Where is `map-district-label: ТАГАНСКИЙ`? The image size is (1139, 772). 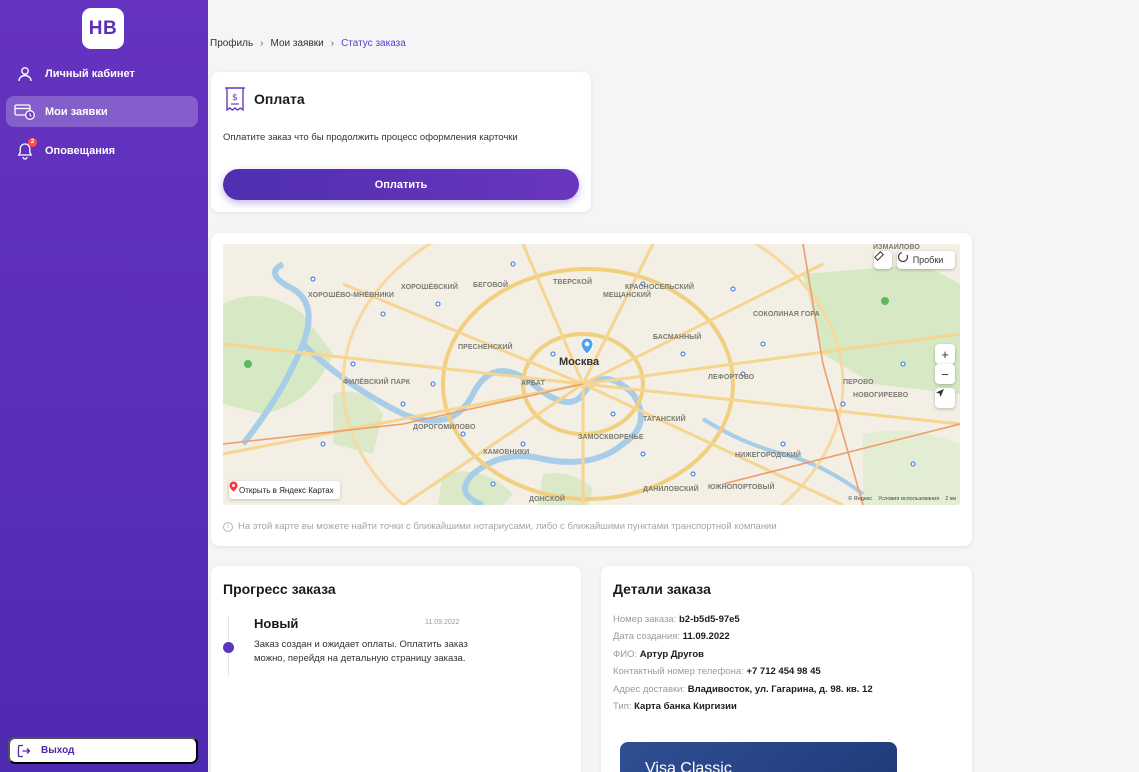 map-district-label: ТАГАНСКИЙ is located at coordinates (664, 419).